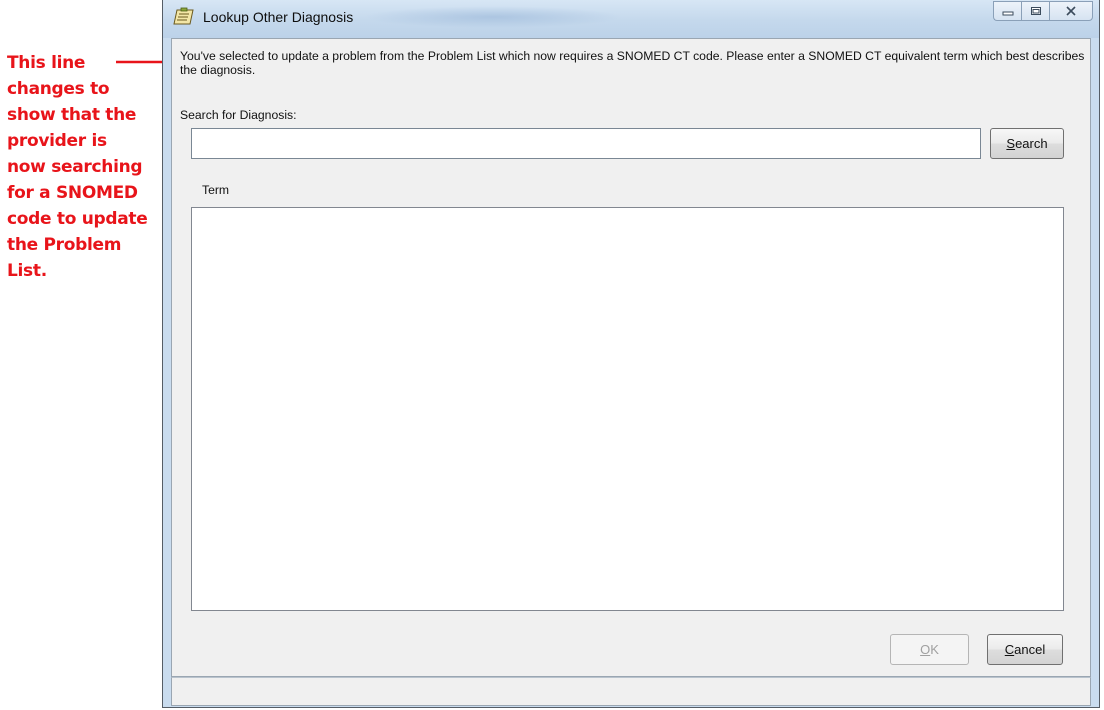 The height and width of the screenshot is (710, 1104). I want to click on maximize-button, so click(1035, 11).